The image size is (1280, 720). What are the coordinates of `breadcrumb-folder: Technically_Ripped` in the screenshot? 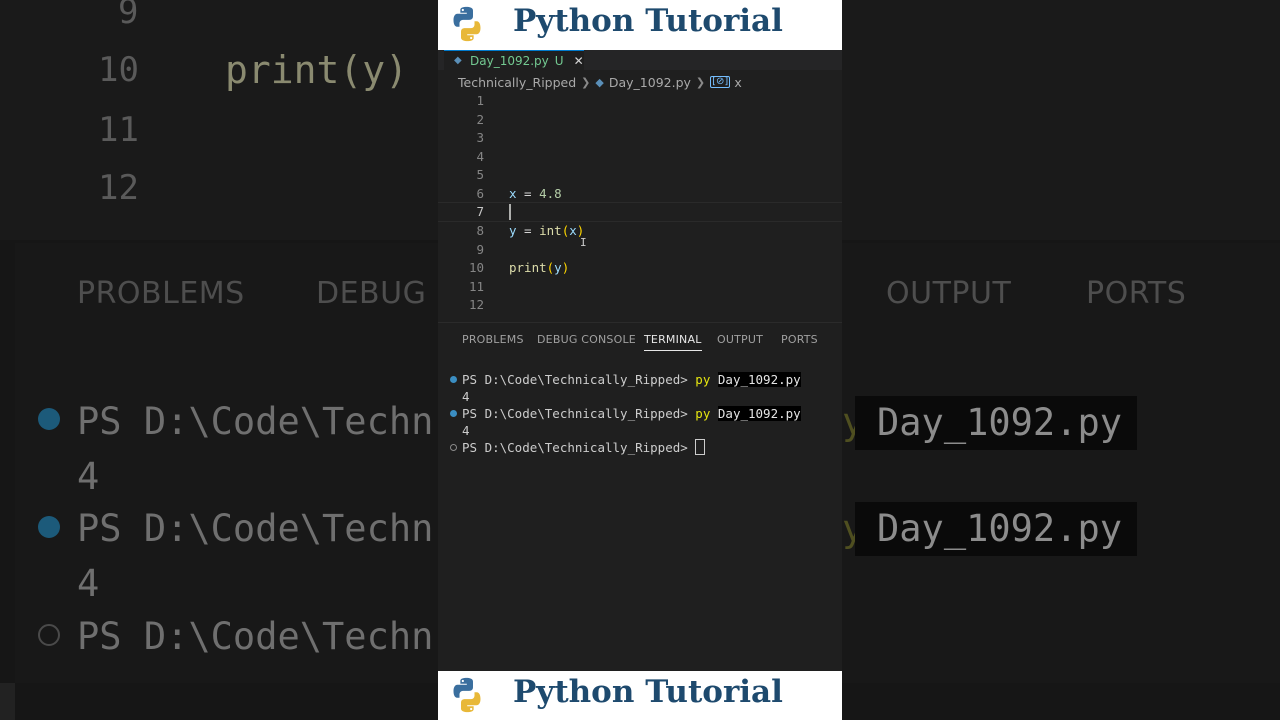 It's located at (517, 82).